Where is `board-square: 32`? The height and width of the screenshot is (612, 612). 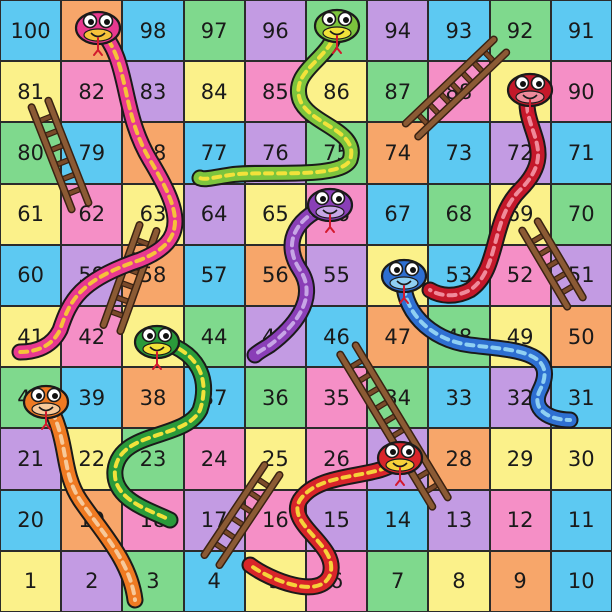 board-square: 32 is located at coordinates (520, 398).